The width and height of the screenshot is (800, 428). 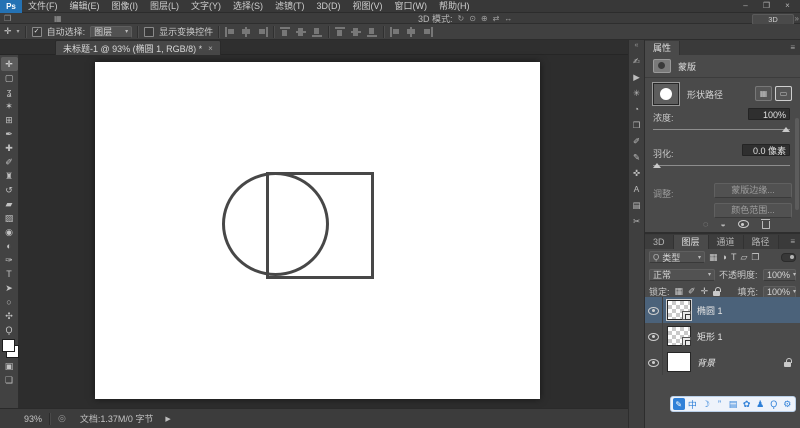 What do you see at coordinates (9, 246) in the screenshot?
I see `dodge-tool: ◐` at bounding box center [9, 246].